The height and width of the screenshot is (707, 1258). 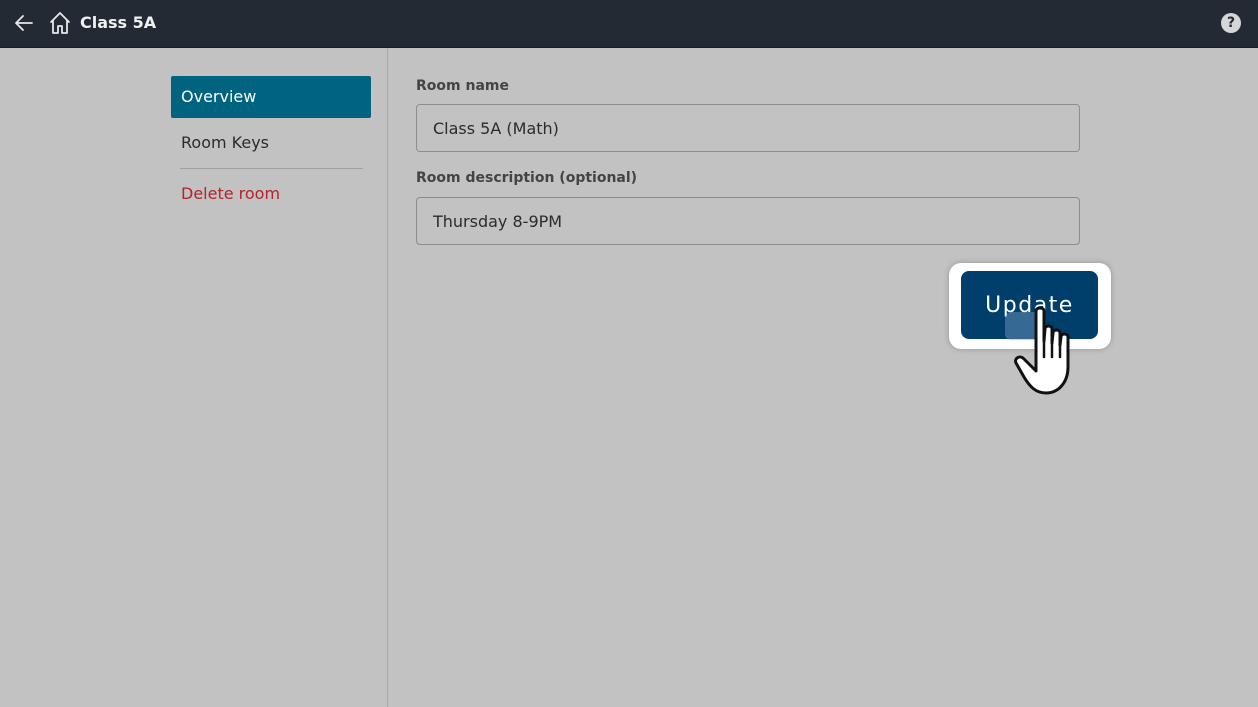 What do you see at coordinates (24, 23) in the screenshot?
I see `arrow-left-icon` at bounding box center [24, 23].